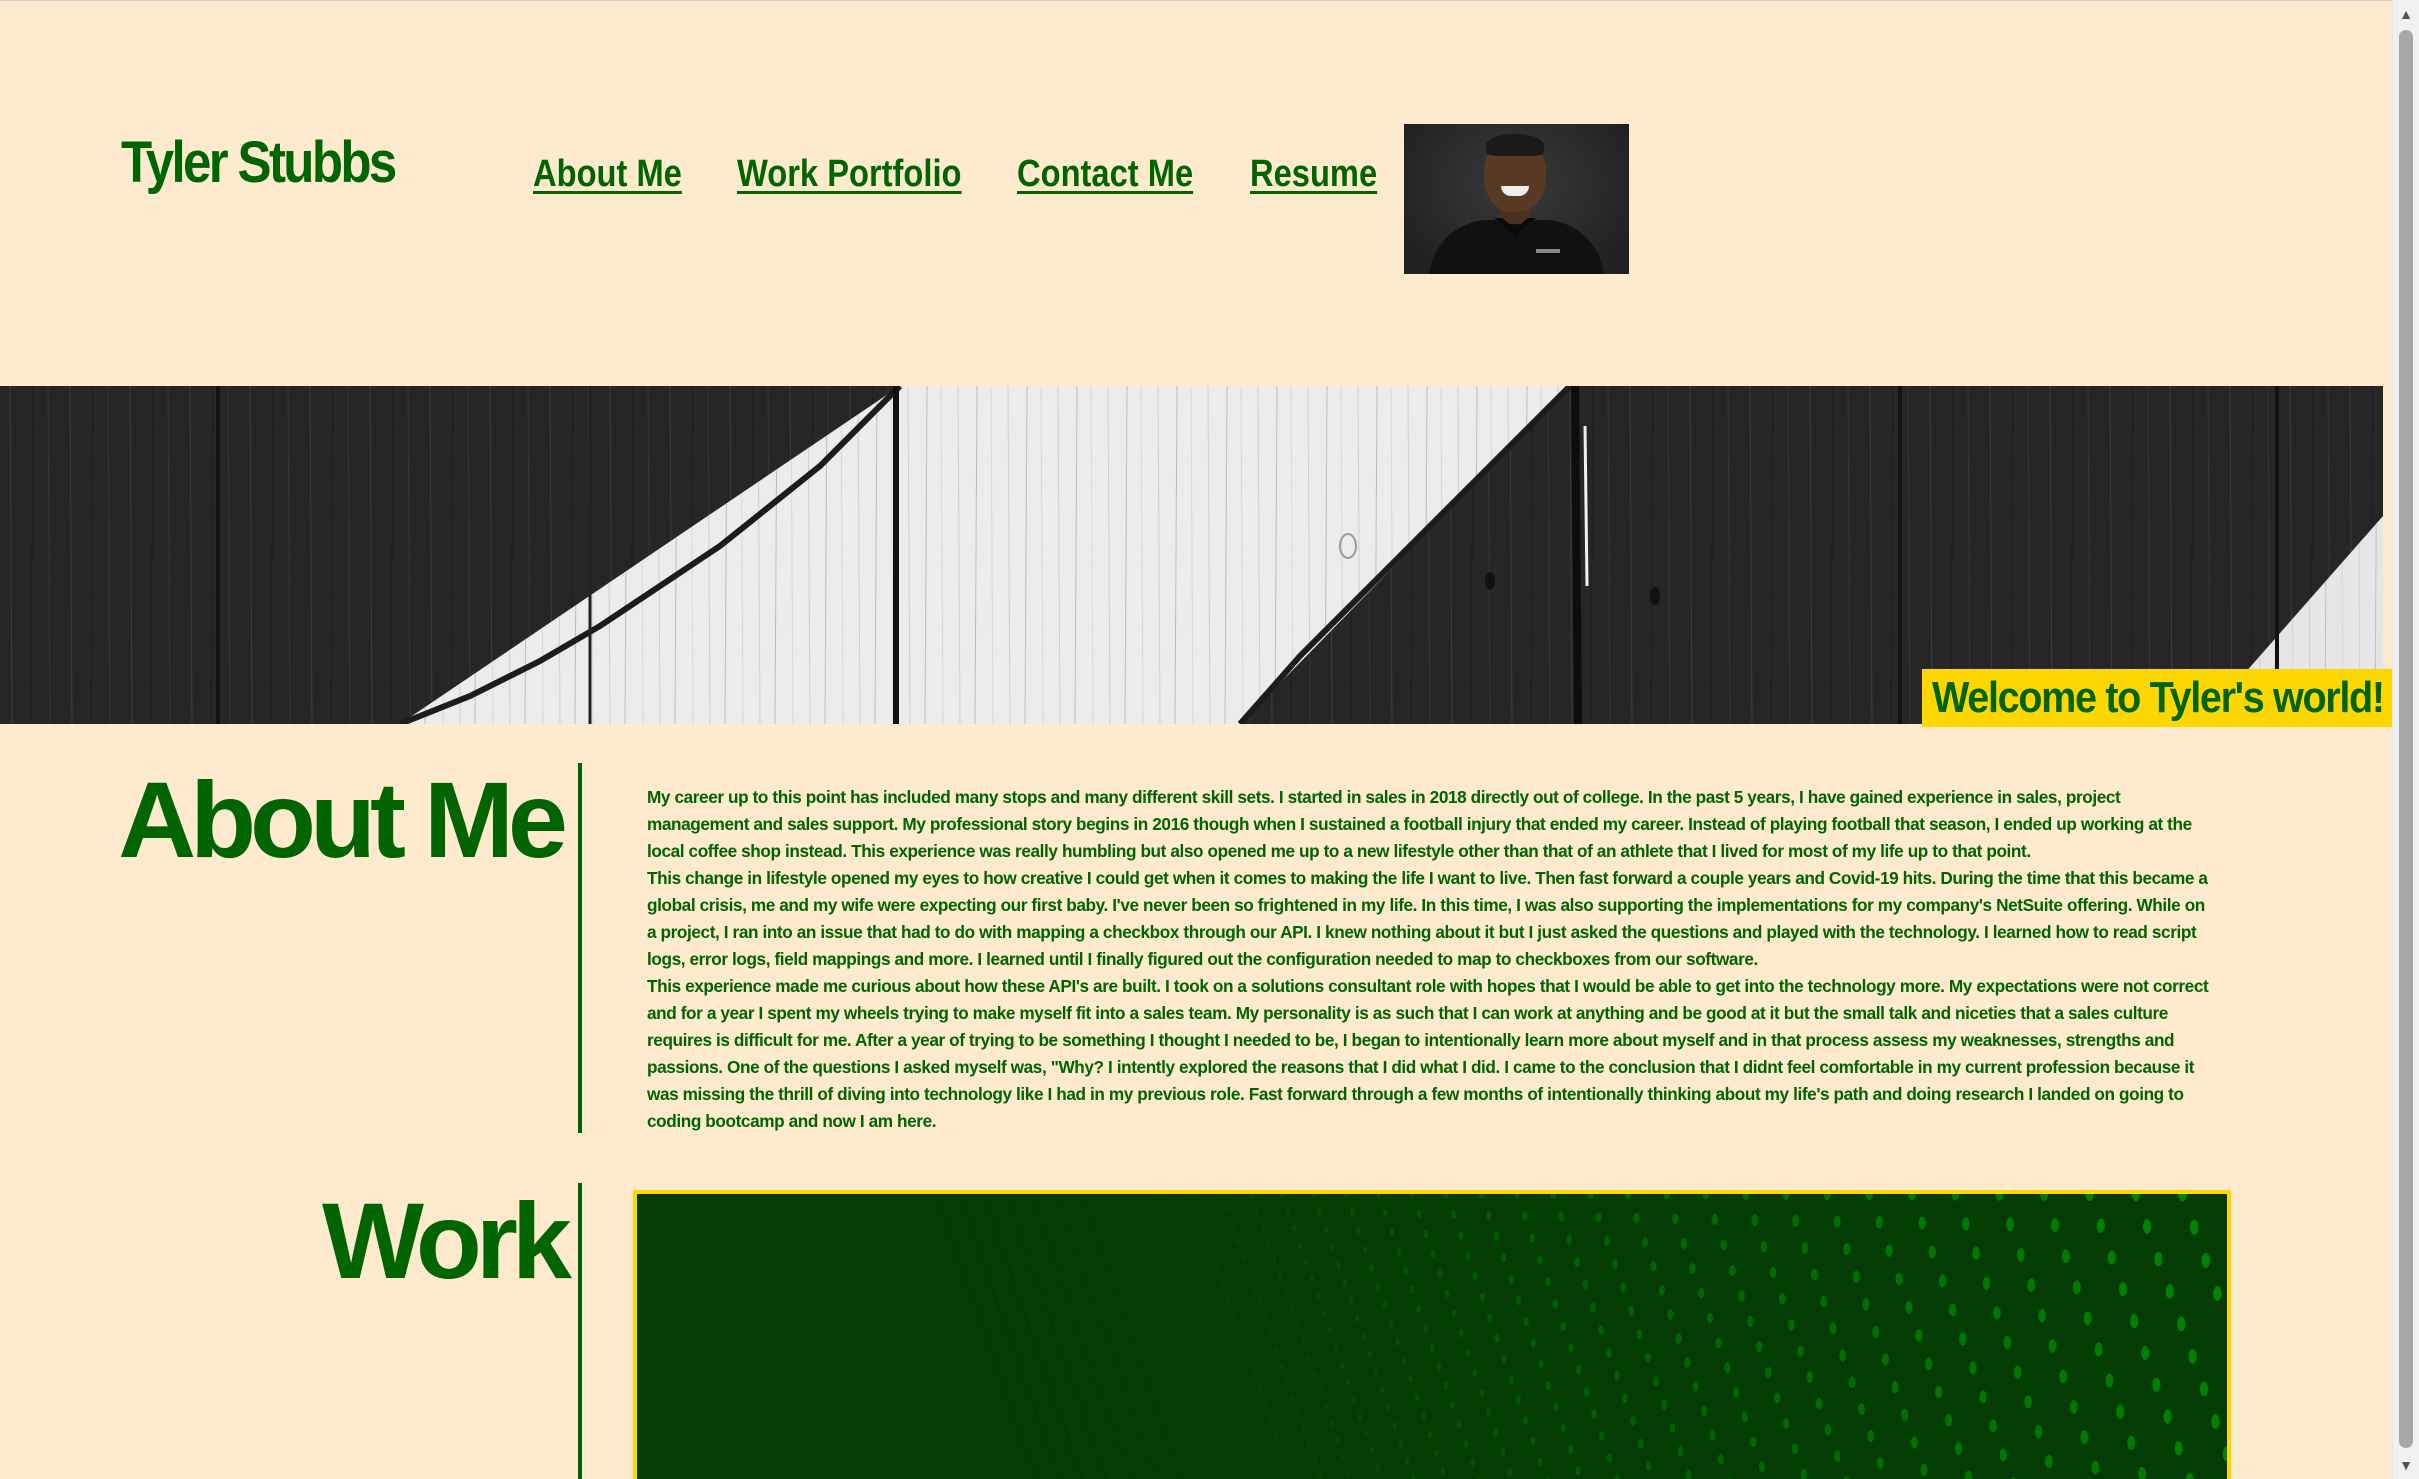  Describe the element at coordinates (2406, 1465) in the screenshot. I see `scroll-down-arrow-icon: ▼` at that location.